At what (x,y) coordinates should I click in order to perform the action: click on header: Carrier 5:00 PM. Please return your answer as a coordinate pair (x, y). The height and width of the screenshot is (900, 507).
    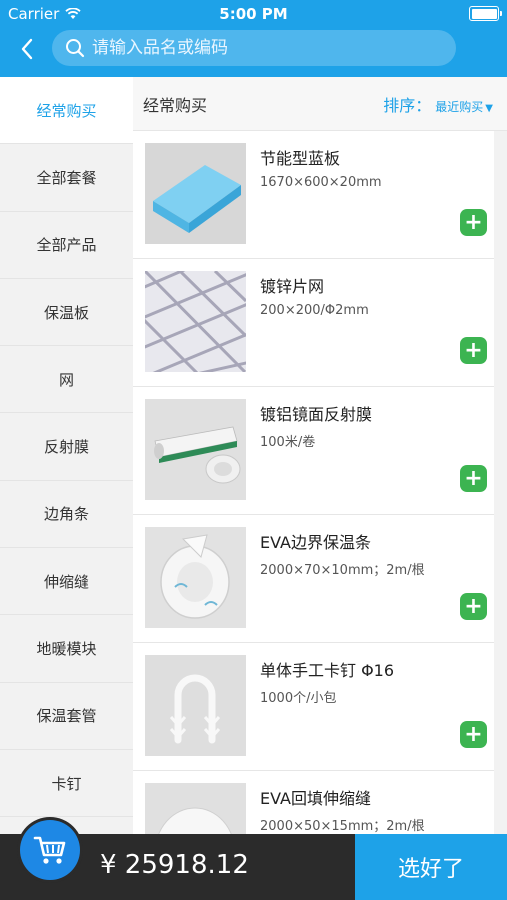
    Looking at the image, I should click on (253, 38).